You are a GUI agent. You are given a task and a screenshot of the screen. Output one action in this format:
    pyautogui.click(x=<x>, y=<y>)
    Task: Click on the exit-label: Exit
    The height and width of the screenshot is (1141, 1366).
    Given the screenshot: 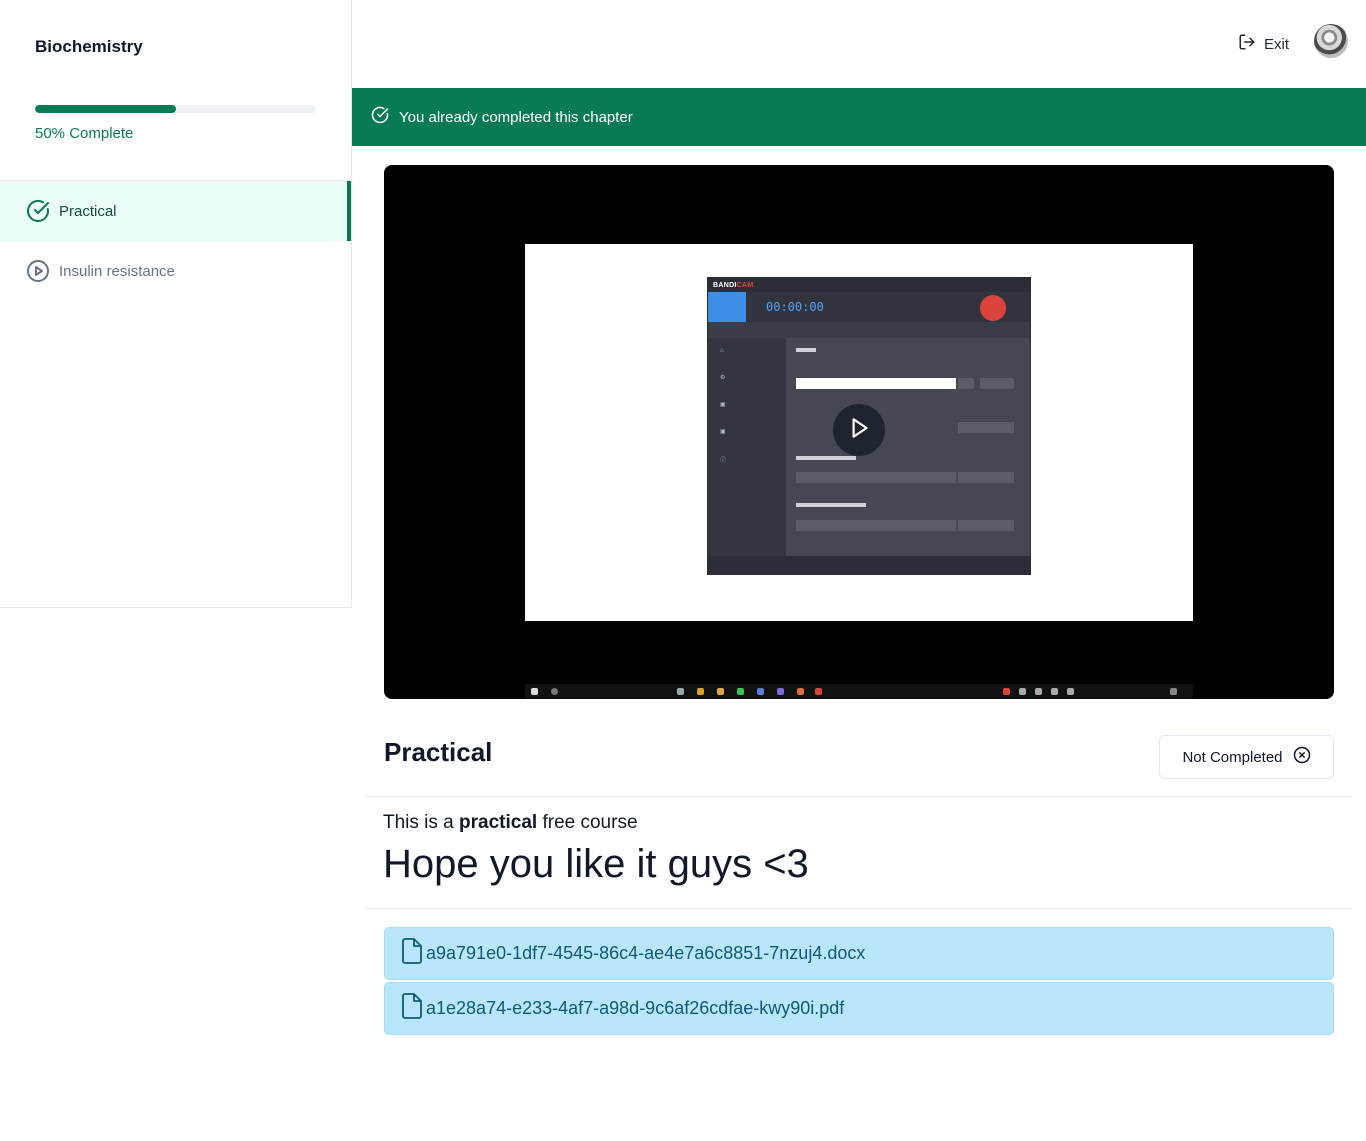 What is the action you would take?
    pyautogui.click(x=1277, y=44)
    